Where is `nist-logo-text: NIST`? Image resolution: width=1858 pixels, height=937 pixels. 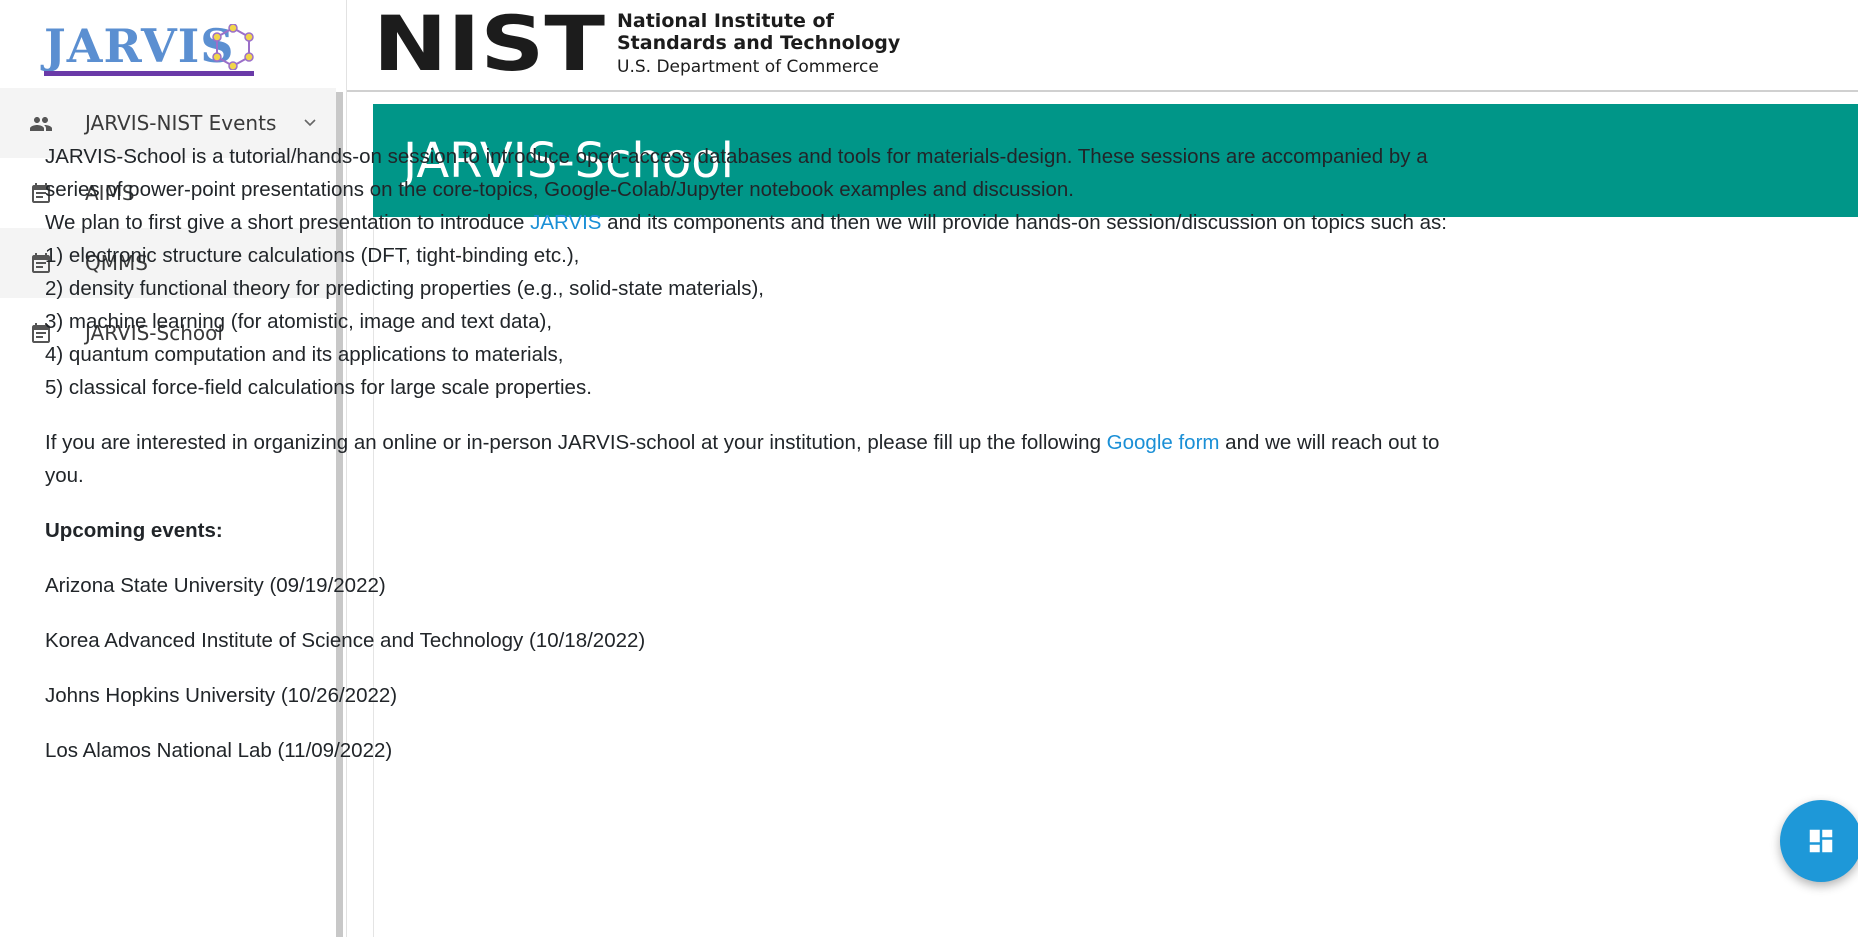
nist-logo-text: NIST is located at coordinates (489, 44).